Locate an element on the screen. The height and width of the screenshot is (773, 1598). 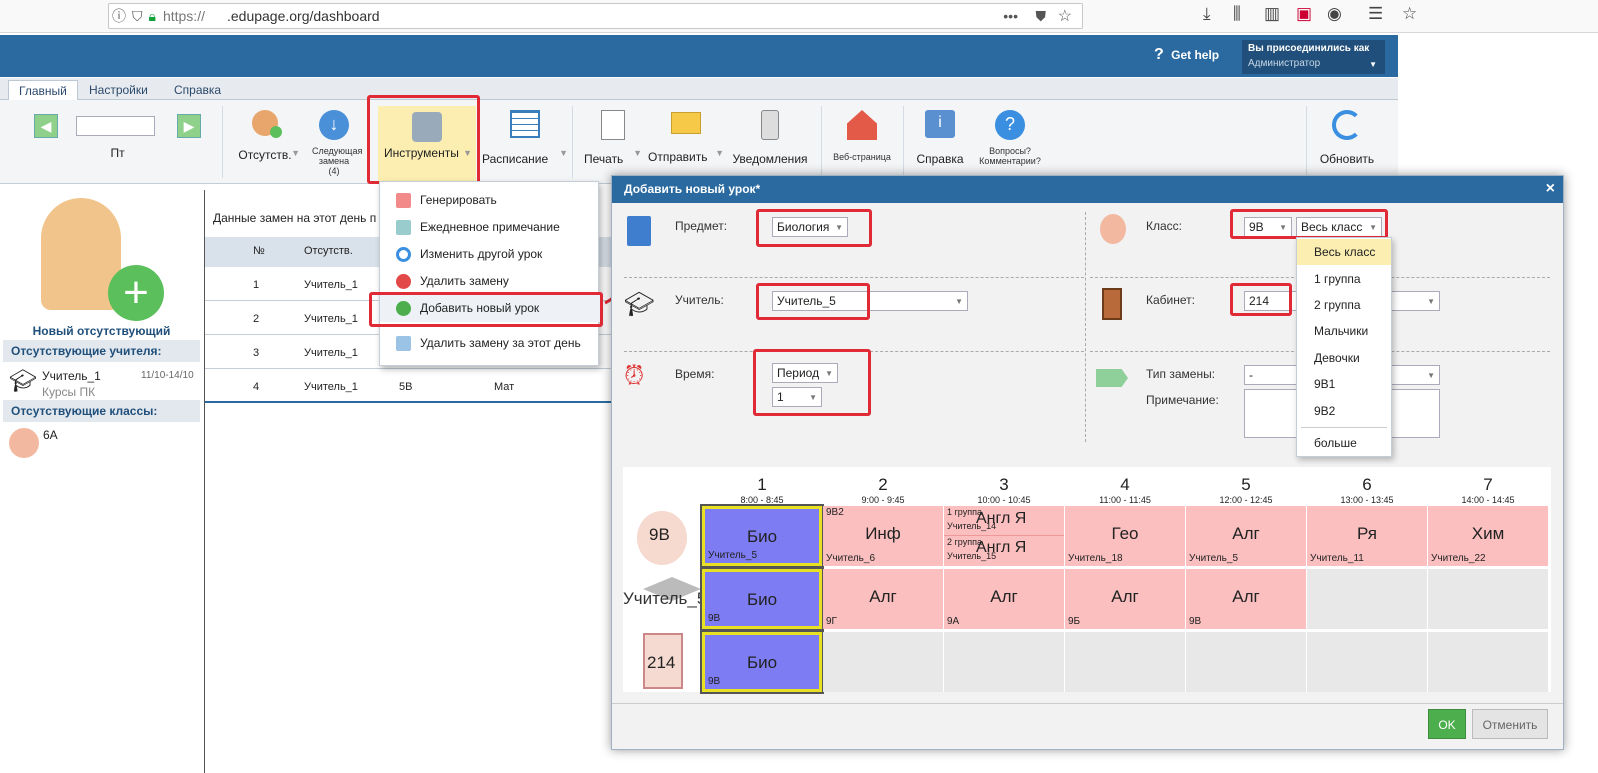
url-prefix: https:// is located at coordinates (183, 16).